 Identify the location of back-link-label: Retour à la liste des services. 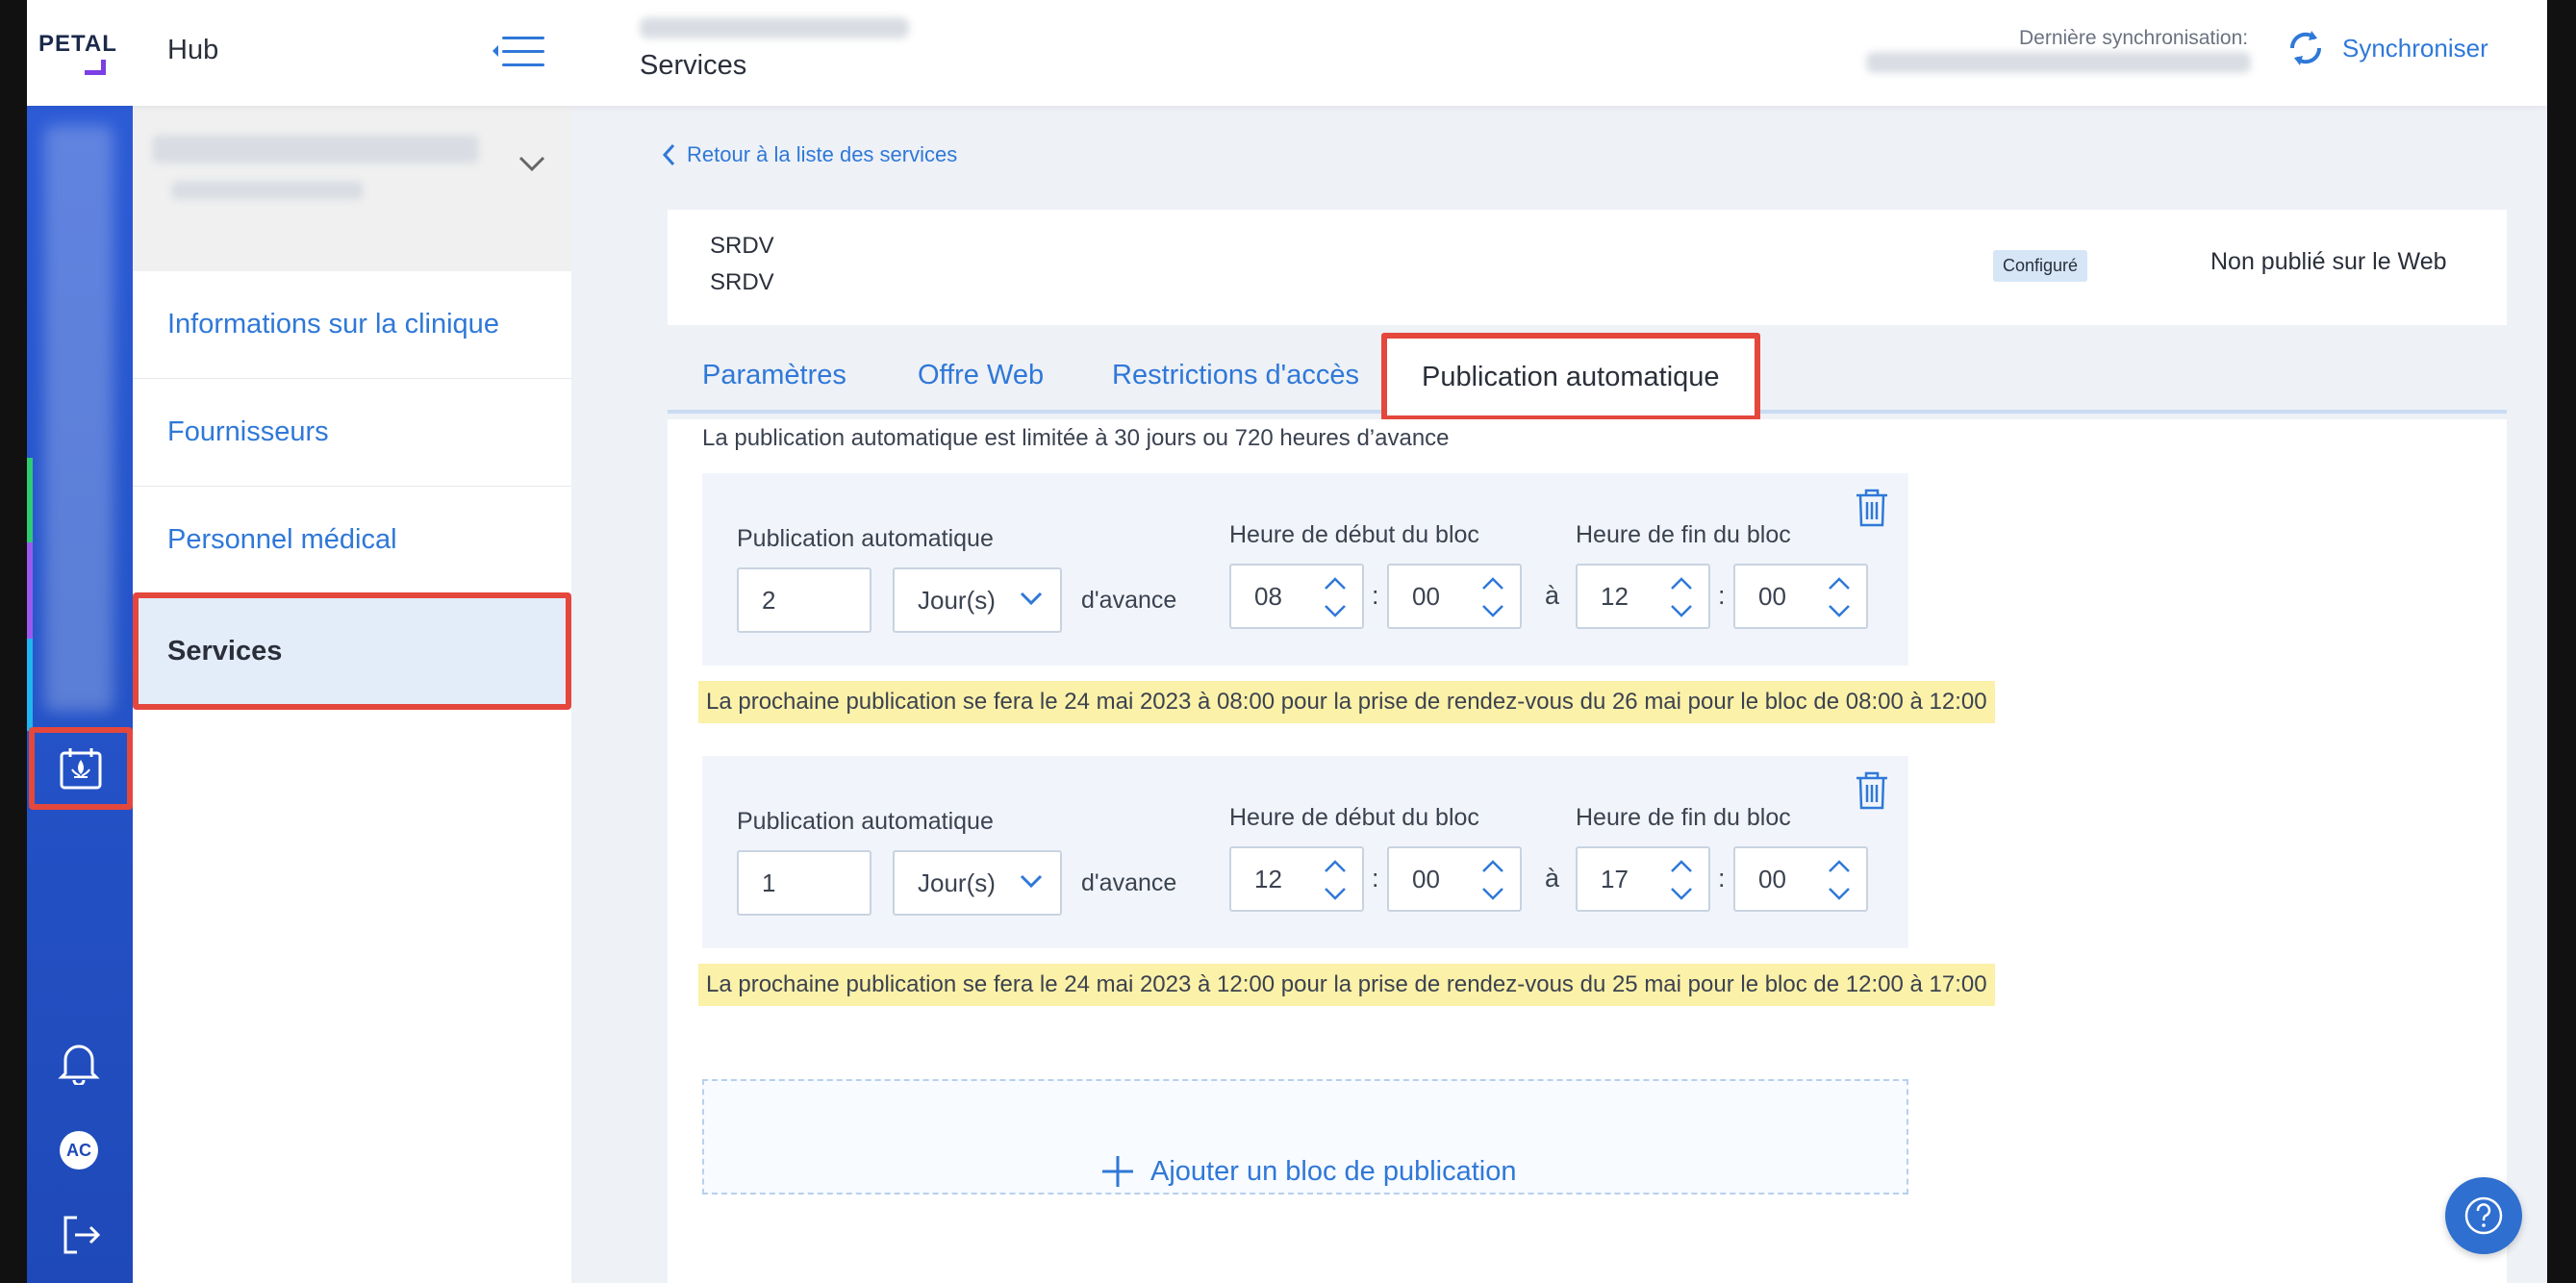
(823, 154).